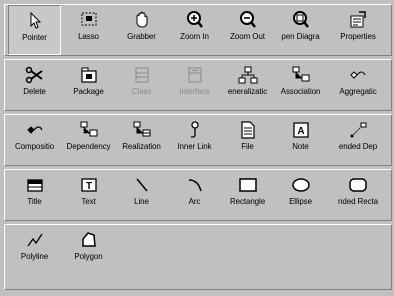 This screenshot has width=394, height=296. I want to click on tool-label: Zoom Out, so click(247, 36).